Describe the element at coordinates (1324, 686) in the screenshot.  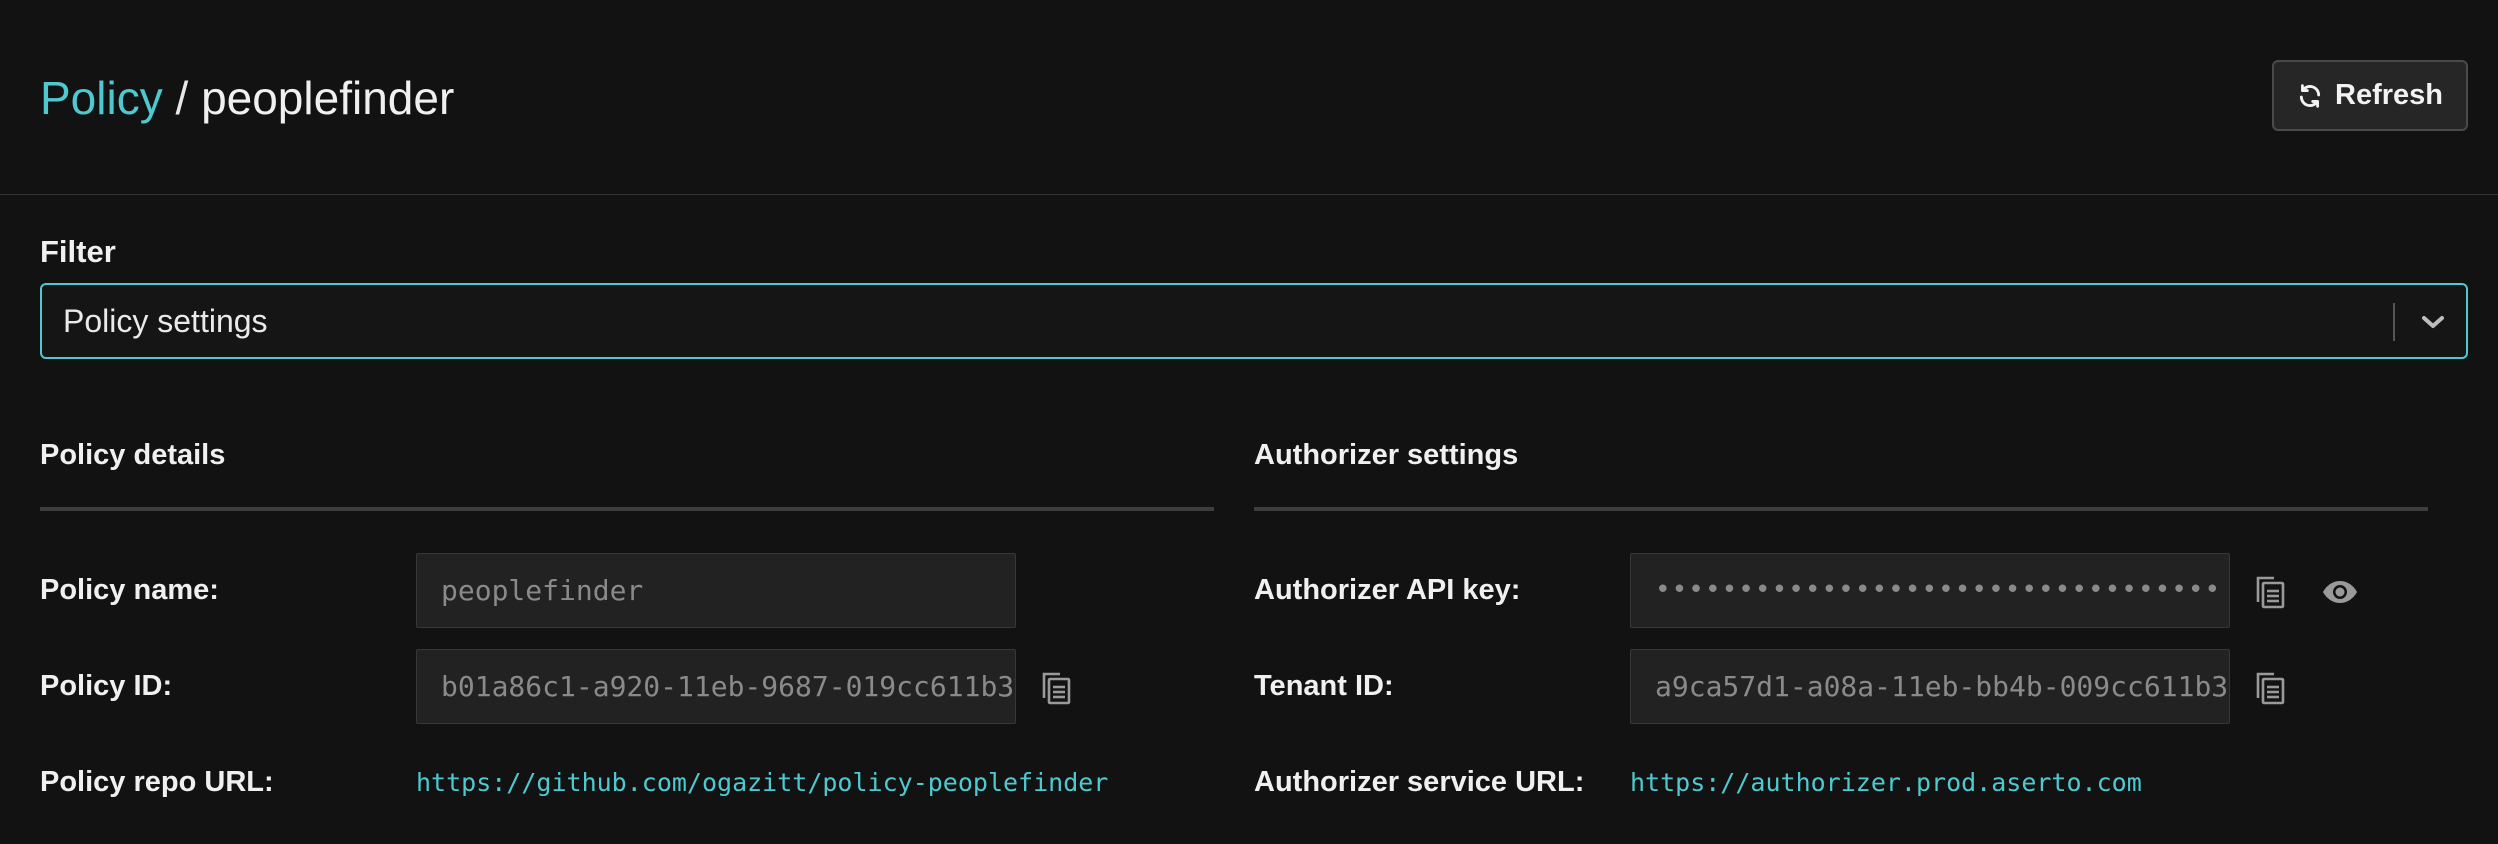
I see `tenant-id-label: Tenant ID:` at that location.